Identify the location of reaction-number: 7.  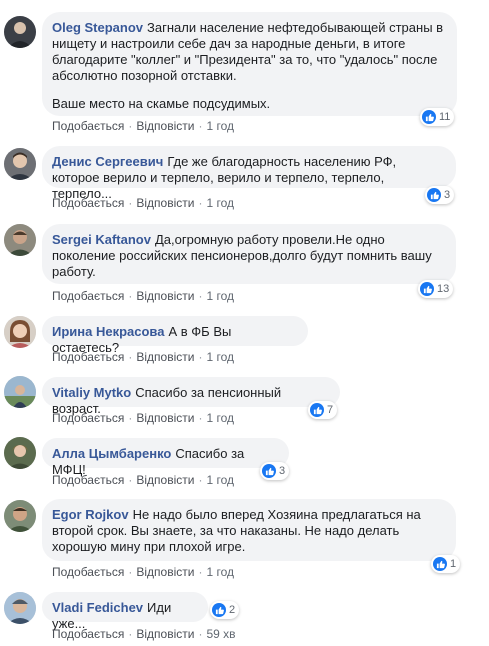
(330, 410).